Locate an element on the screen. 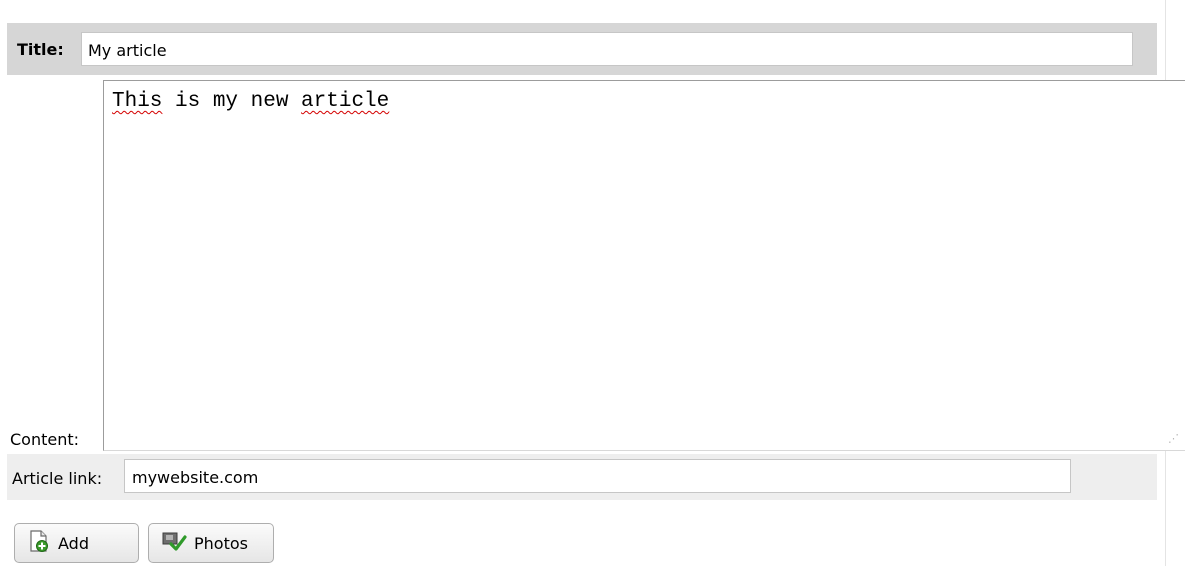 The height and width of the screenshot is (566, 1185). add-button-label: Add is located at coordinates (73, 543).